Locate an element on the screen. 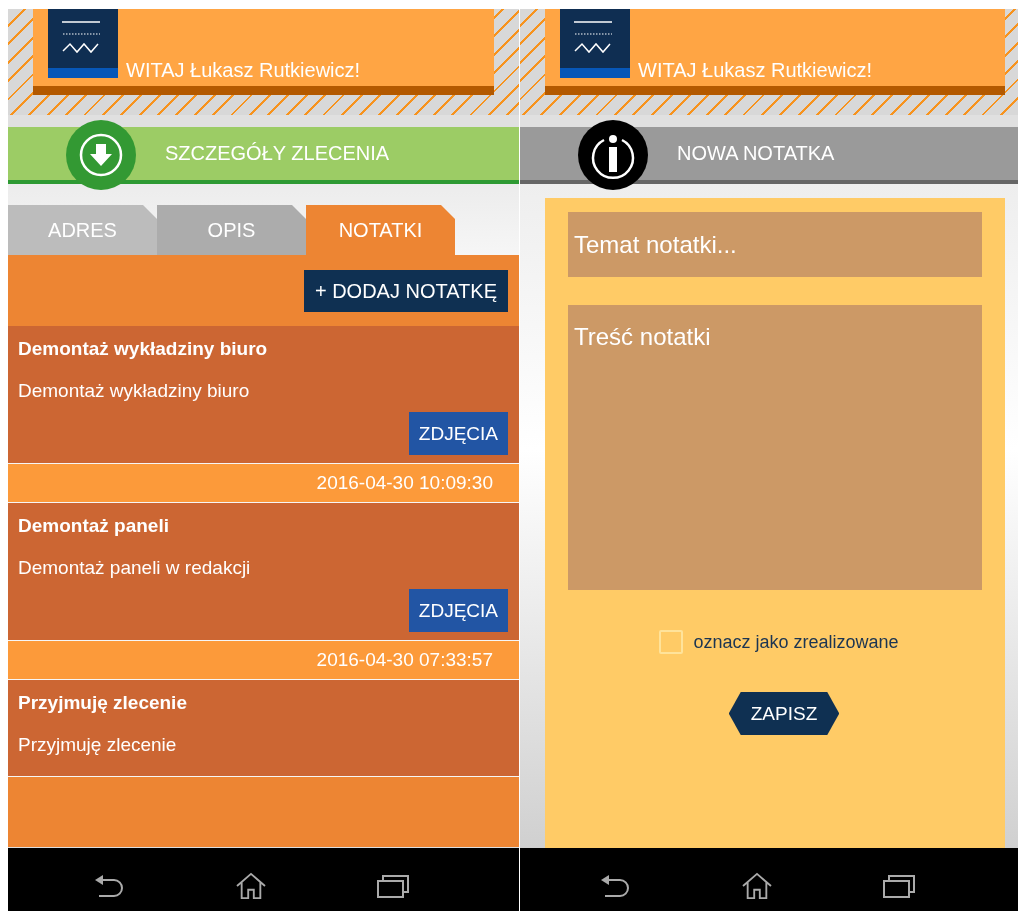 This screenshot has height=911, width=1018. note-text: Demontaż paneli w redakcji is located at coordinates (135, 568).